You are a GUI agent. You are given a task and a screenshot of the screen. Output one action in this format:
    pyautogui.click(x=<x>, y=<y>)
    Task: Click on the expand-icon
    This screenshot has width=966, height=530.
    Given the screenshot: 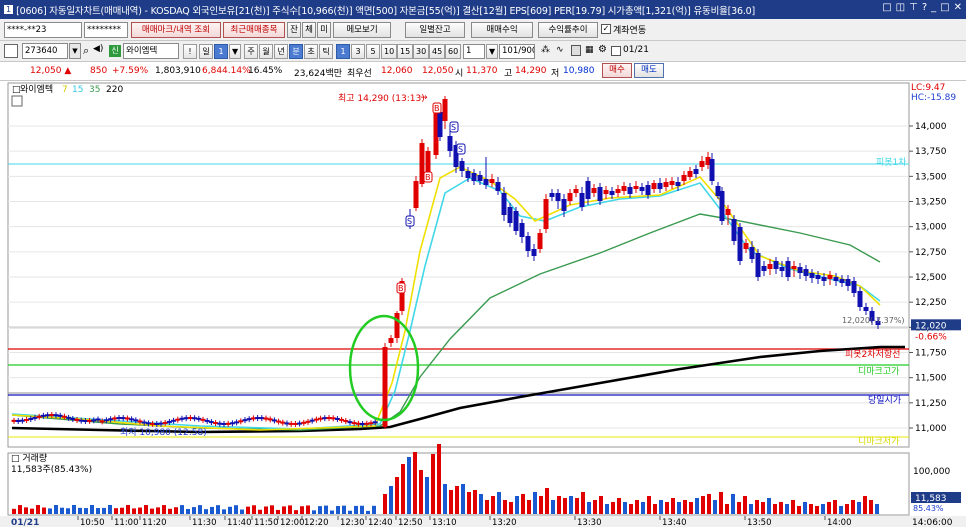 What is the action you would take?
    pyautogui.click(x=17, y=101)
    